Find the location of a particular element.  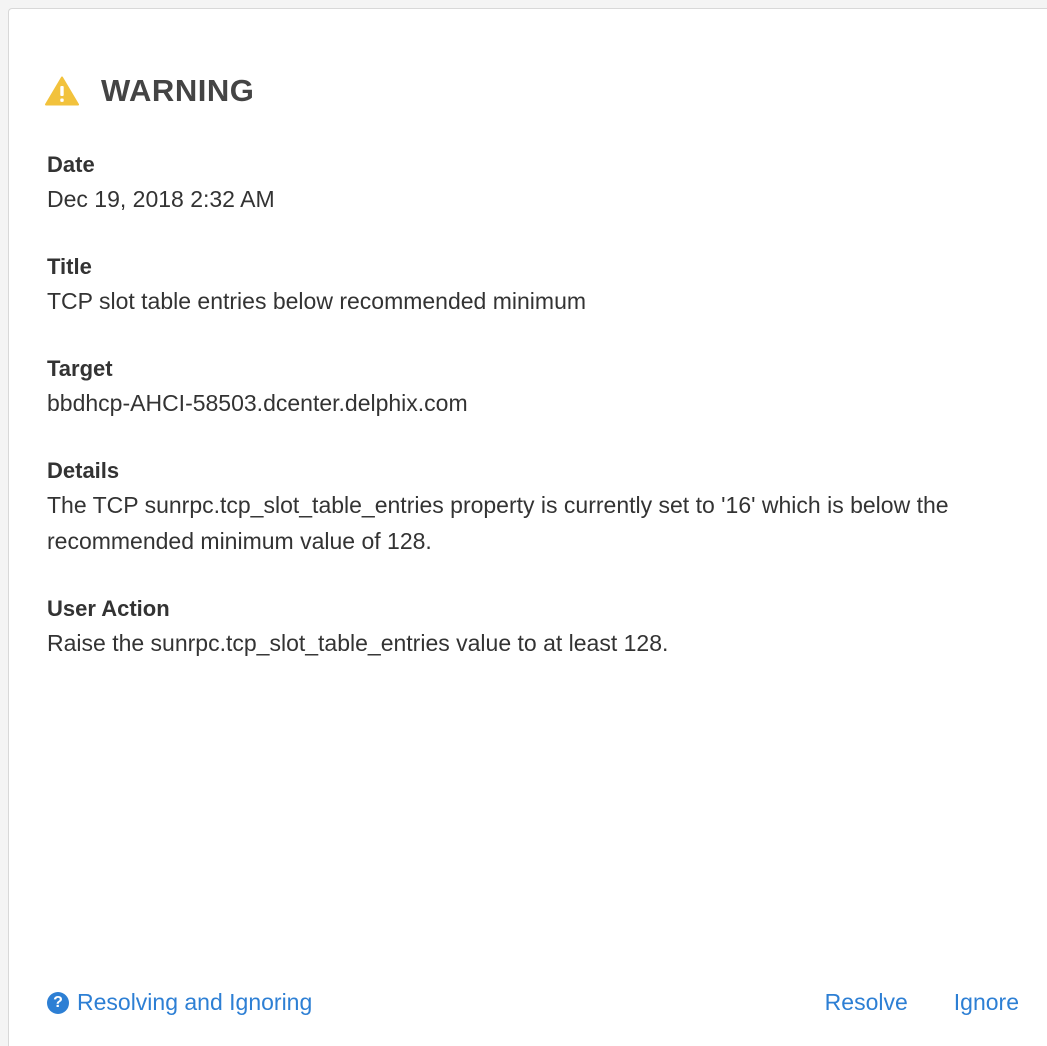

alert-header: WARNING is located at coordinates (149, 91).